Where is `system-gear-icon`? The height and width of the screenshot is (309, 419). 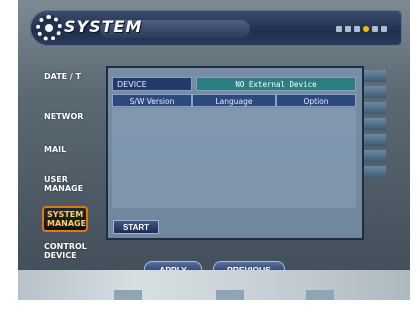
system-gear-icon is located at coordinates (49, 28).